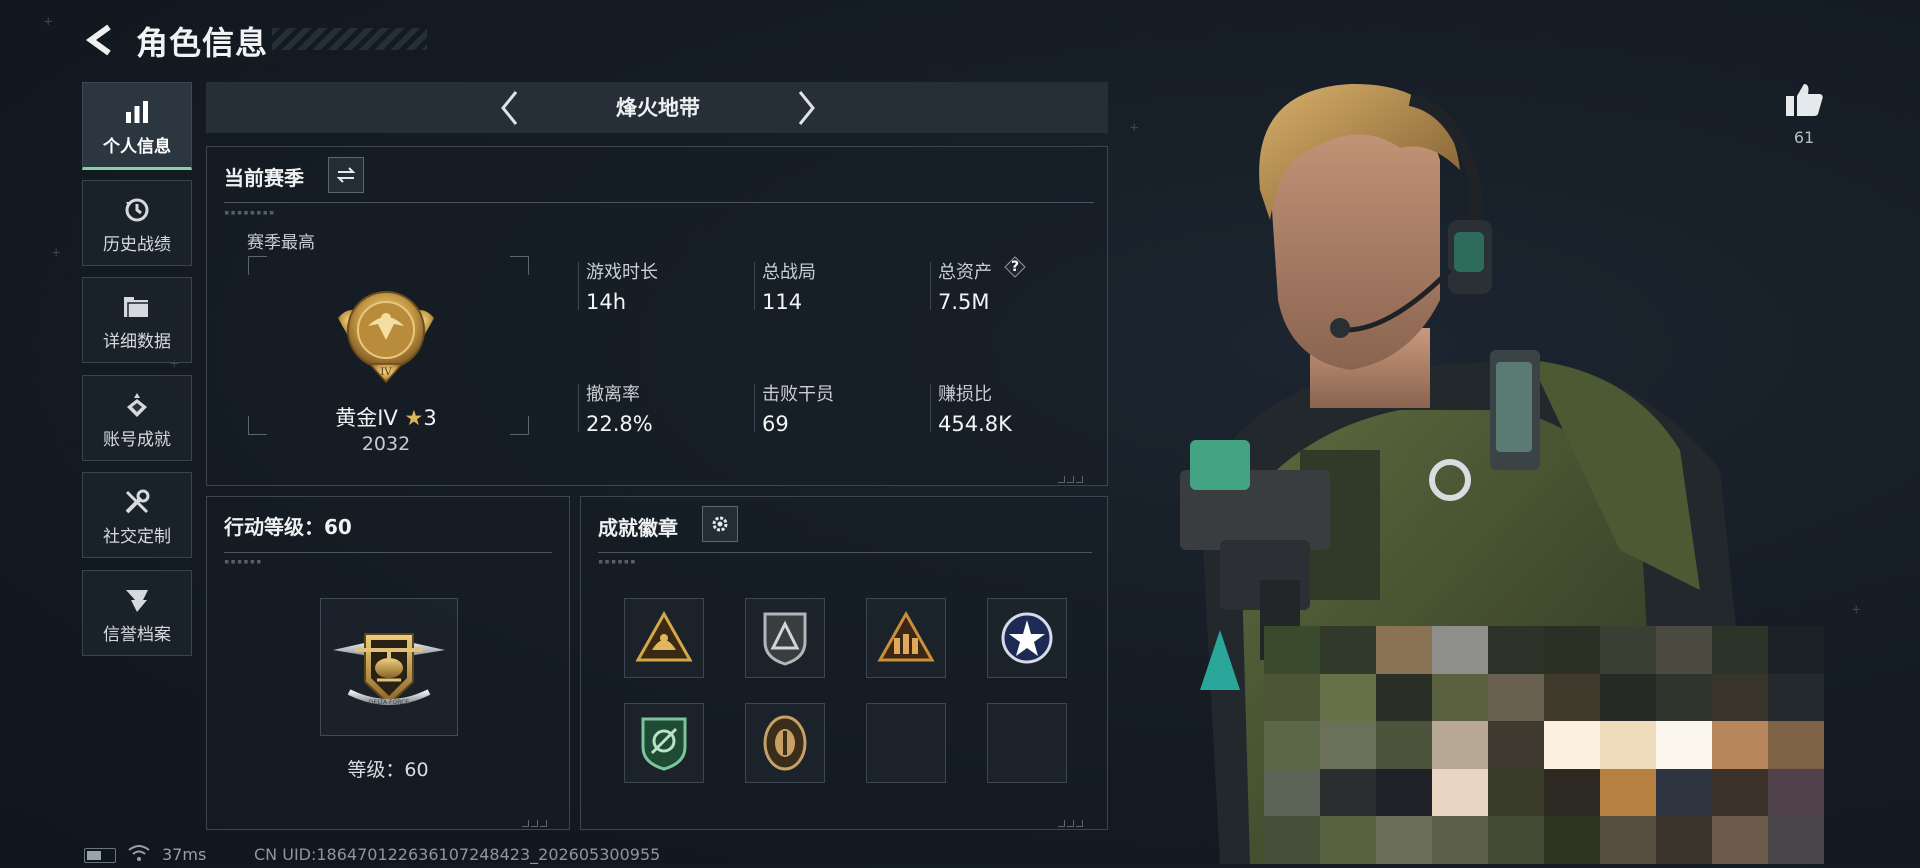 This screenshot has width=1920, height=868. I want to click on chevron-left-icon, so click(509, 108).